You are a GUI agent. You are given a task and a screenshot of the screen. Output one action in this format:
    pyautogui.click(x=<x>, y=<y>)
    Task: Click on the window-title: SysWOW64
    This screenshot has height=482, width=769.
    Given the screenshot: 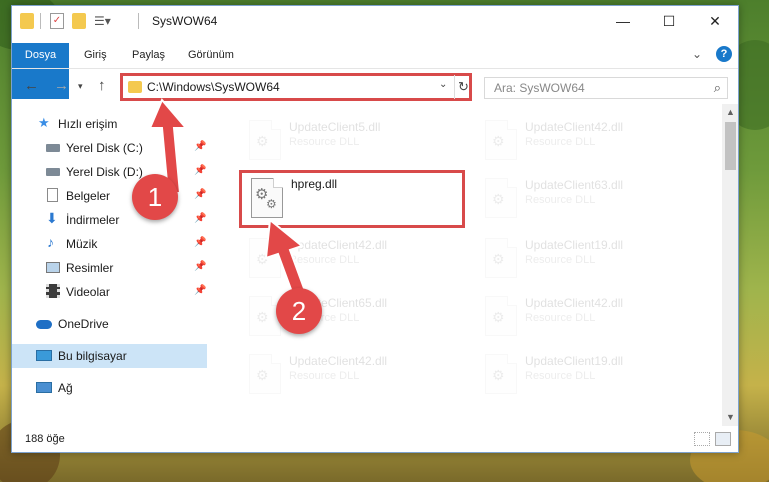 What is the action you would take?
    pyautogui.click(x=185, y=21)
    